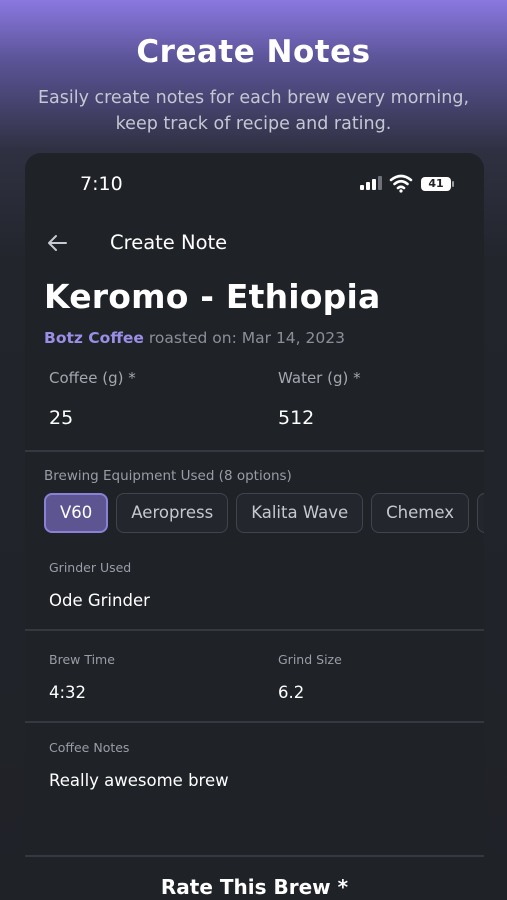 The image size is (507, 900). I want to click on cellular-signal-icon, so click(371, 183).